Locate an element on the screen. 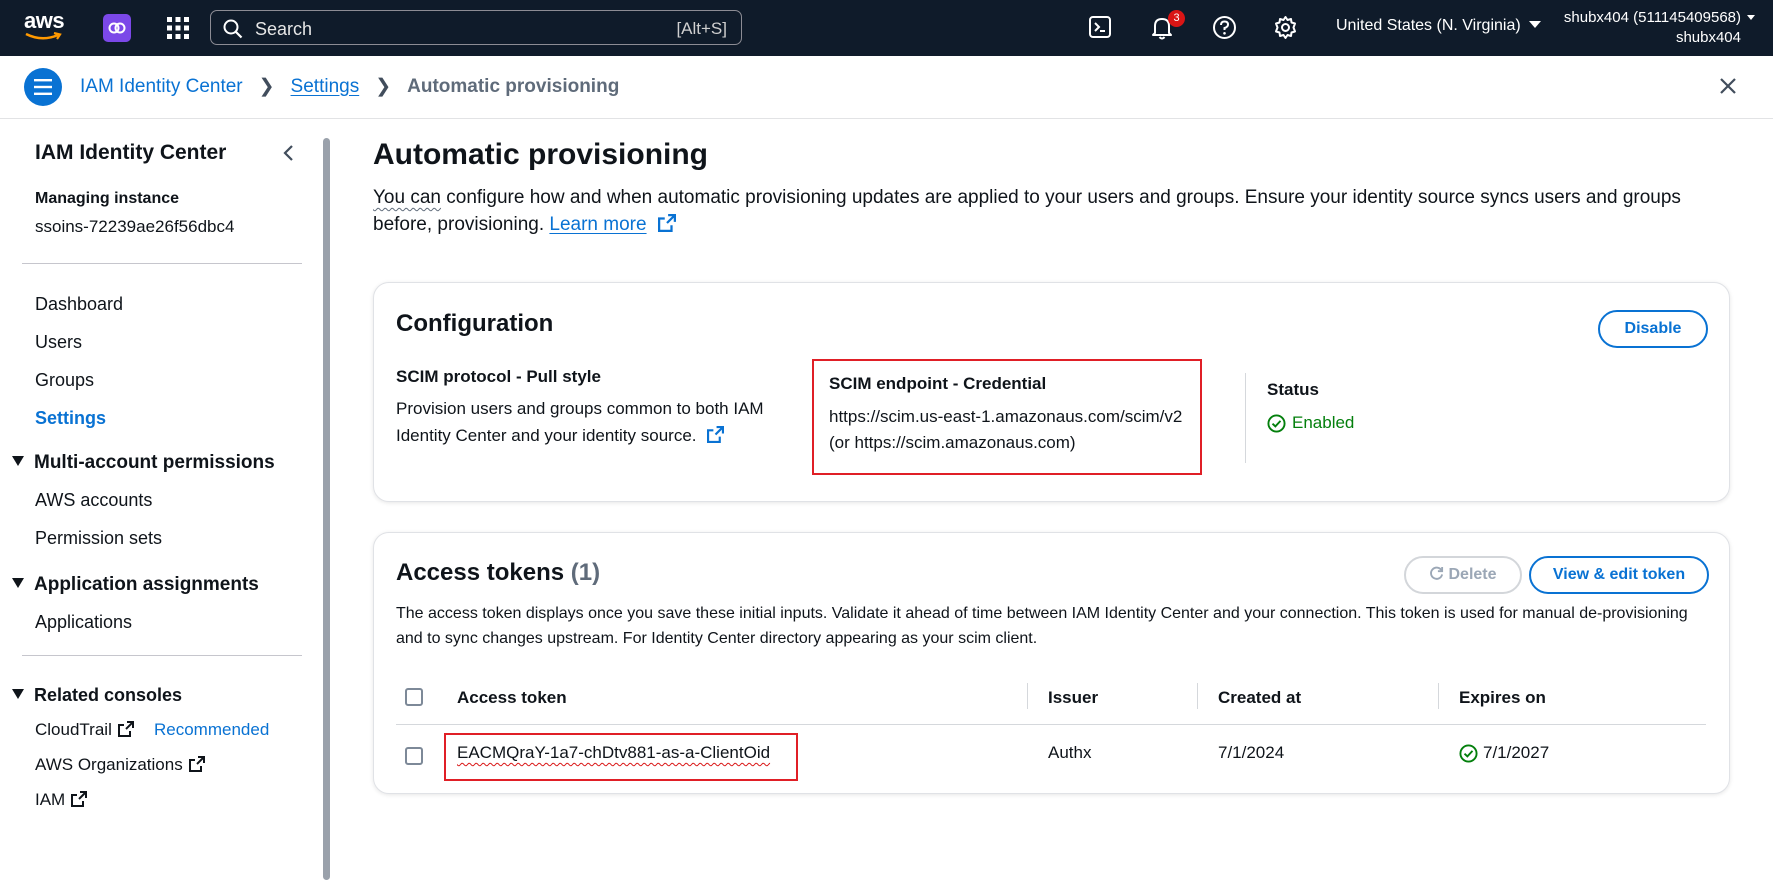  token-created-at: 7/1/2024 is located at coordinates (1251, 752).